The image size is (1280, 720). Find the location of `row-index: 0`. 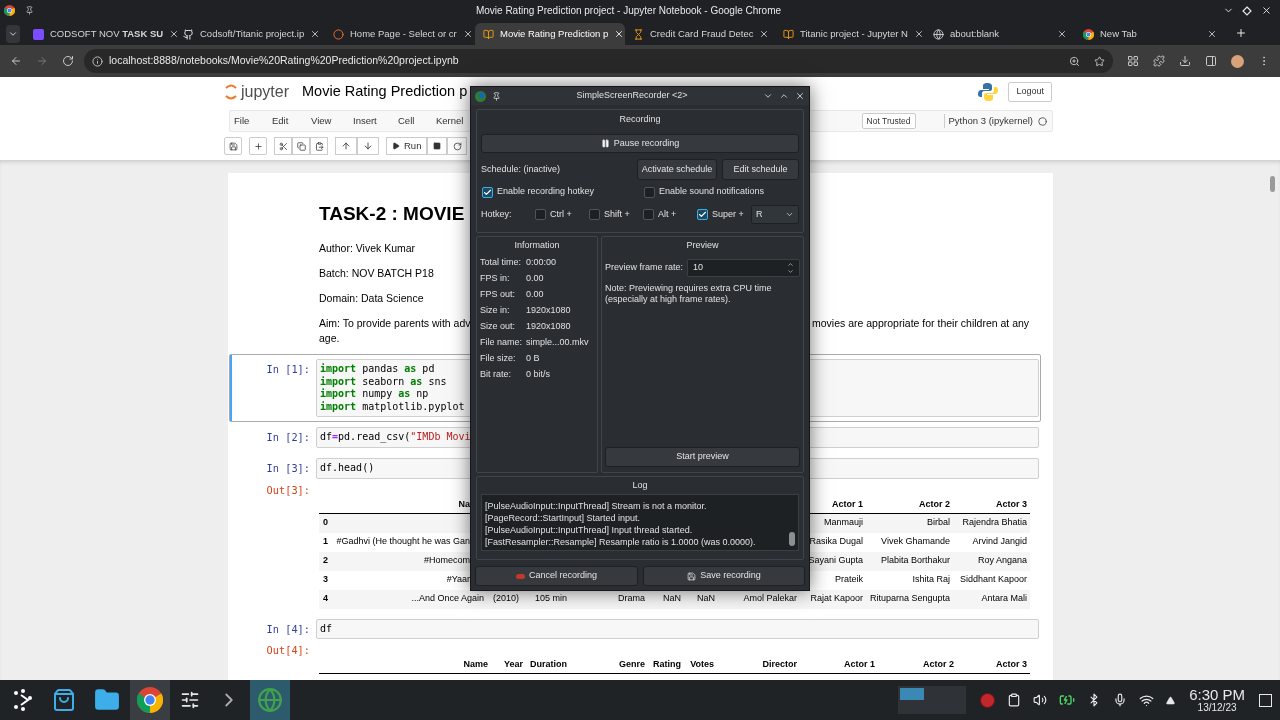

row-index: 0 is located at coordinates (325, 522).